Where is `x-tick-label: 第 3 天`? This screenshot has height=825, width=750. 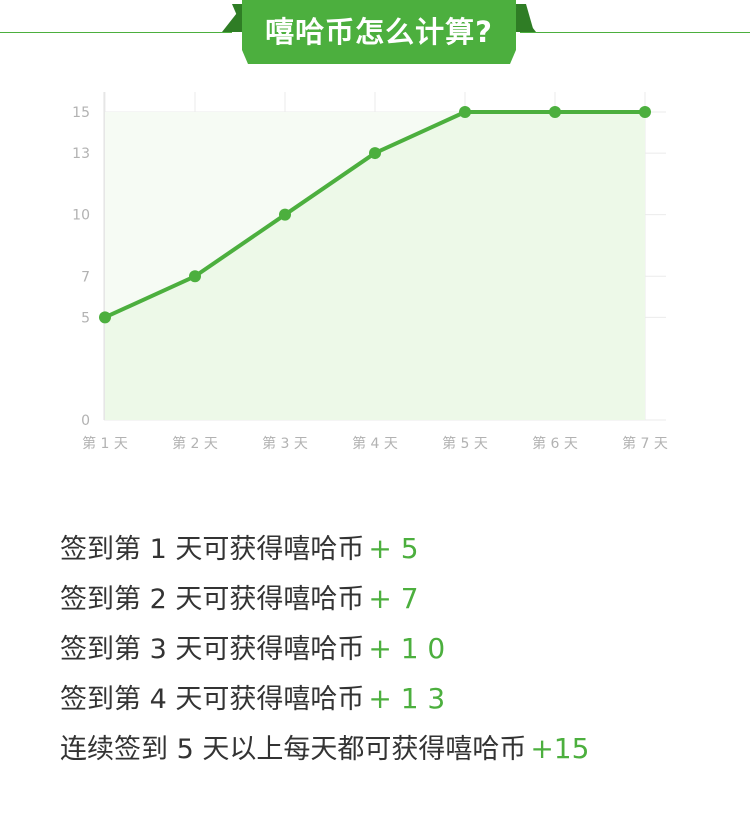 x-tick-label: 第 3 天 is located at coordinates (285, 443).